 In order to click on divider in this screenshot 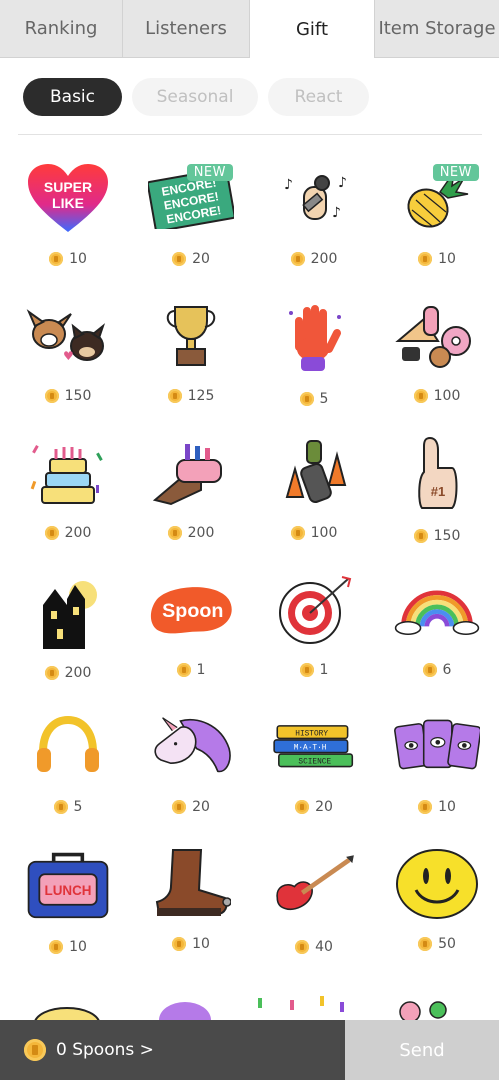, I will do `click(250, 134)`.